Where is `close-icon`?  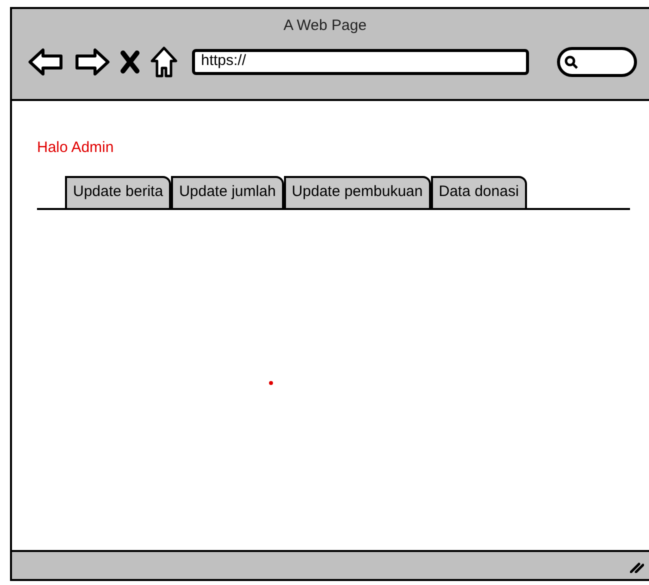 close-icon is located at coordinates (130, 62).